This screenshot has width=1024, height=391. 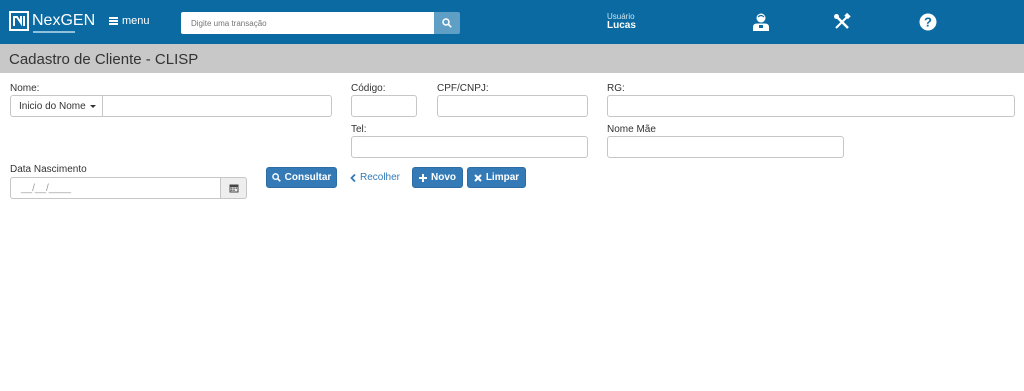 What do you see at coordinates (725, 147) in the screenshot?
I see `nome-mae-input` at bounding box center [725, 147].